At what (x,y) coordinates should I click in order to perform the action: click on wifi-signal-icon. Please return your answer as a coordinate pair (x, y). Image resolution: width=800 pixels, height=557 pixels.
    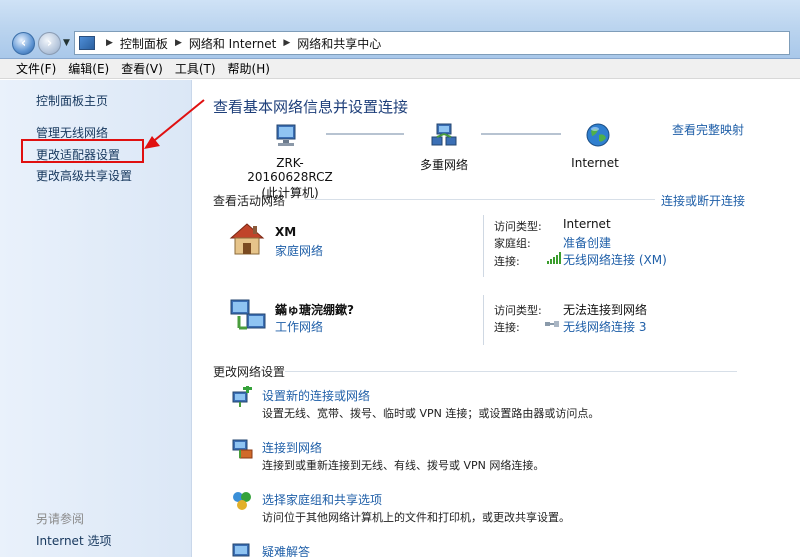
    Looking at the image, I should click on (554, 258).